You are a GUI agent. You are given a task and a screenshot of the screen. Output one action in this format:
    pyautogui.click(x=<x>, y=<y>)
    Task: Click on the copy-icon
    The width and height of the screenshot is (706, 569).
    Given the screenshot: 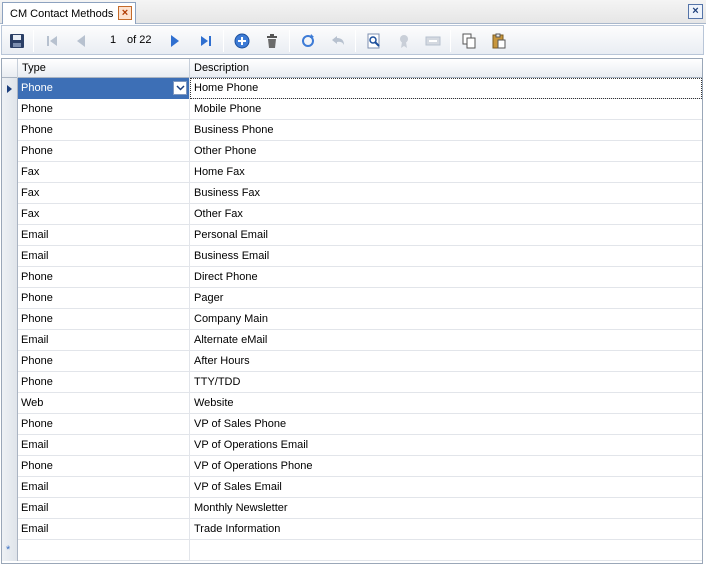 What is the action you would take?
    pyautogui.click(x=469, y=41)
    